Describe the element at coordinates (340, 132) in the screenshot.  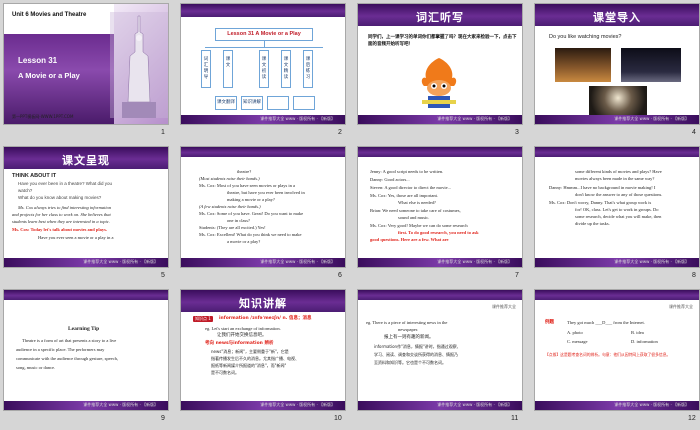
I see `slide-number: 2` at that location.